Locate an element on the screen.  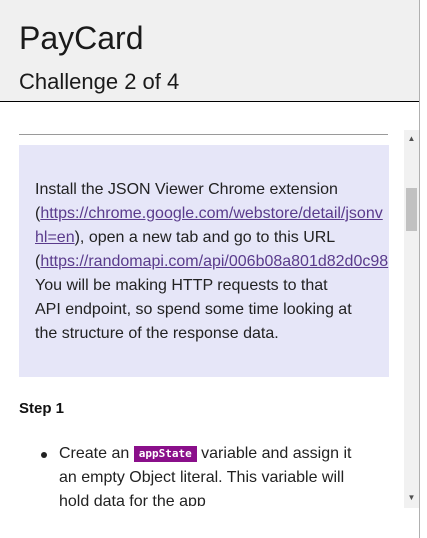
appstate-code: appState is located at coordinates (165, 454).